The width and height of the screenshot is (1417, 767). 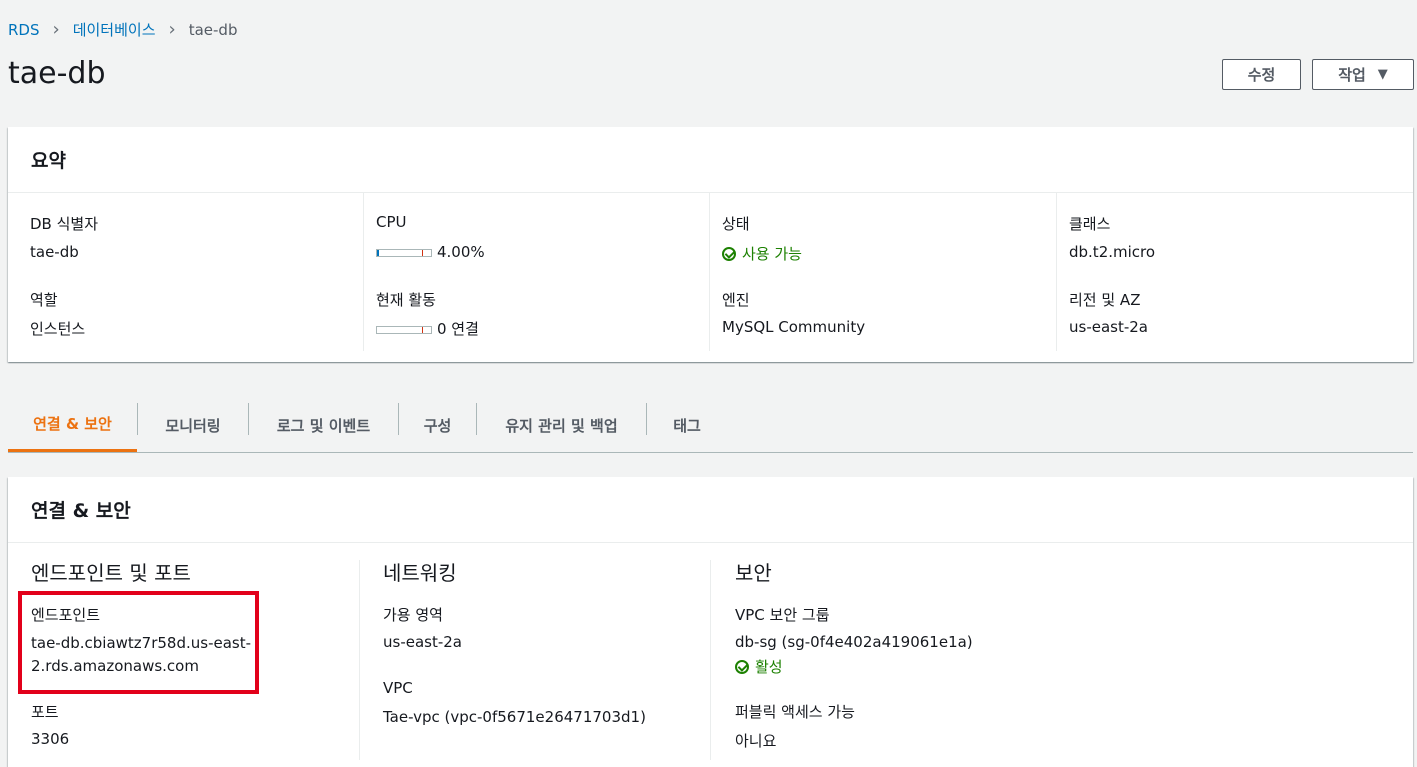 I want to click on vpc-link: Tae-vpc (vpc-0f5671e26471703d1), so click(x=514, y=717).